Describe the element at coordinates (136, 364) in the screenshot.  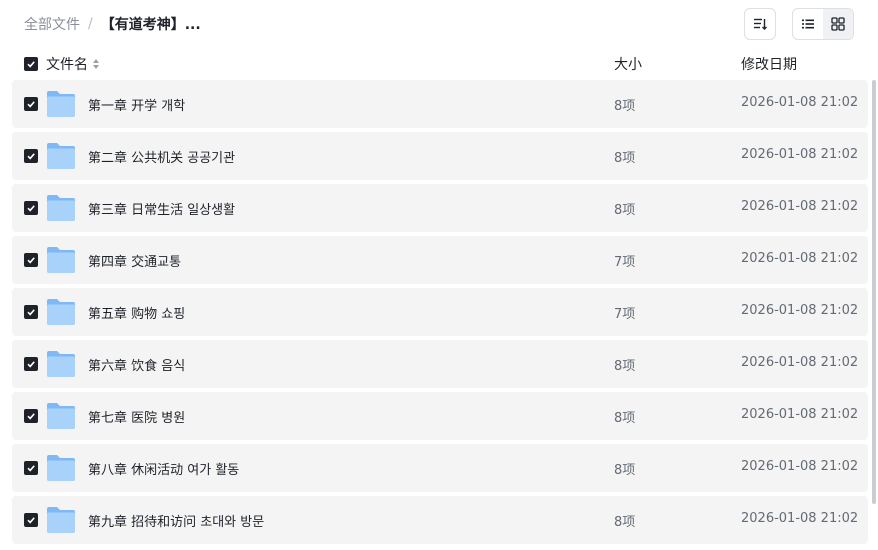
I see `file-name: 第六章 饮食 음식` at that location.